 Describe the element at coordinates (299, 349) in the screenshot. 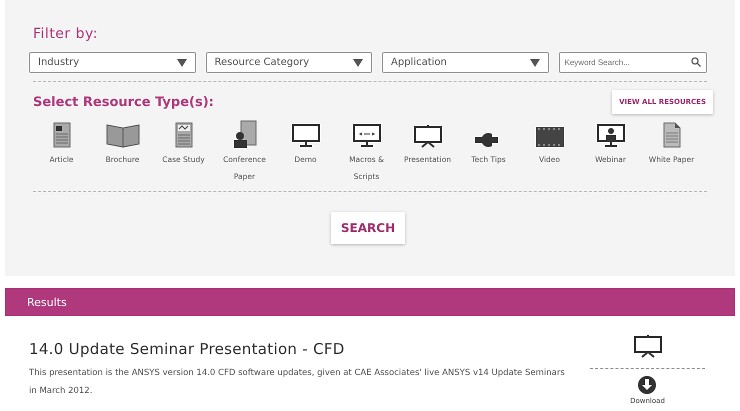

I see `result-title: 14.0 Update Seminar Presentation - CFD` at that location.